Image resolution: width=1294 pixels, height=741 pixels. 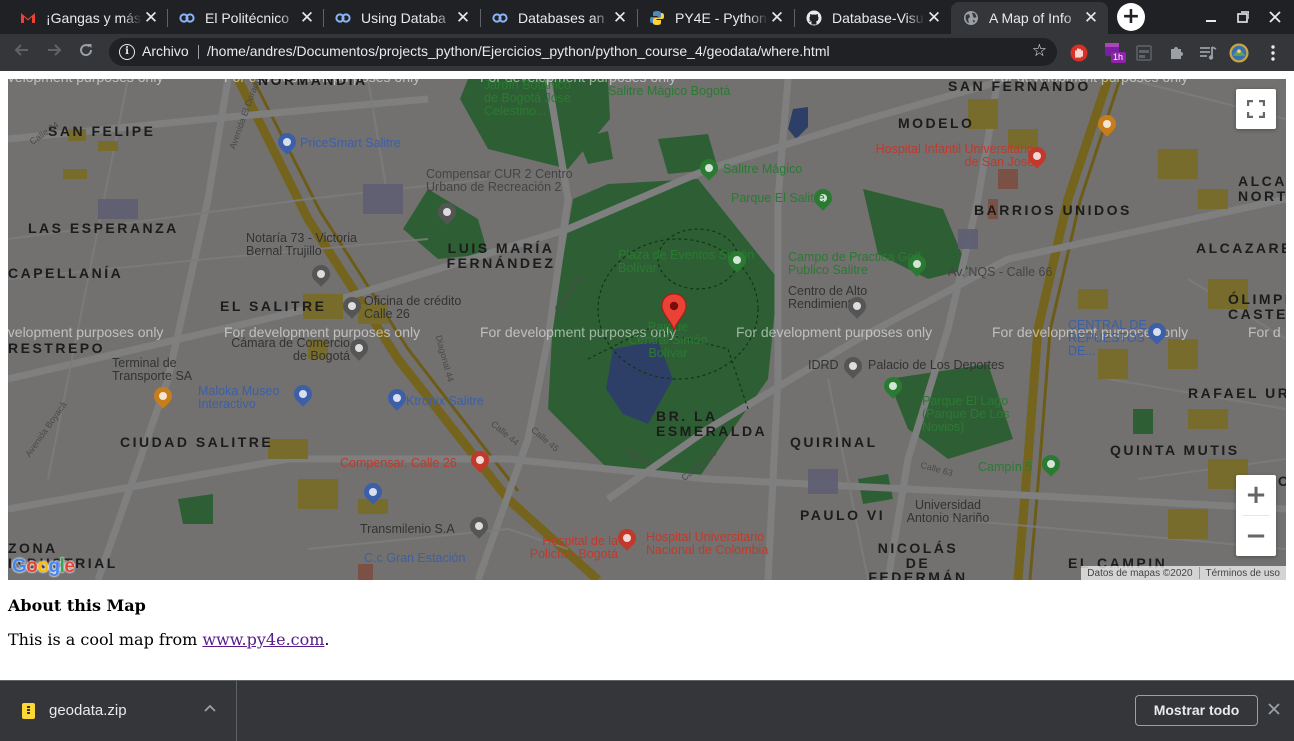 What do you see at coordinates (1256, 495) in the screenshot?
I see `zoom-in-button: +` at bounding box center [1256, 495].